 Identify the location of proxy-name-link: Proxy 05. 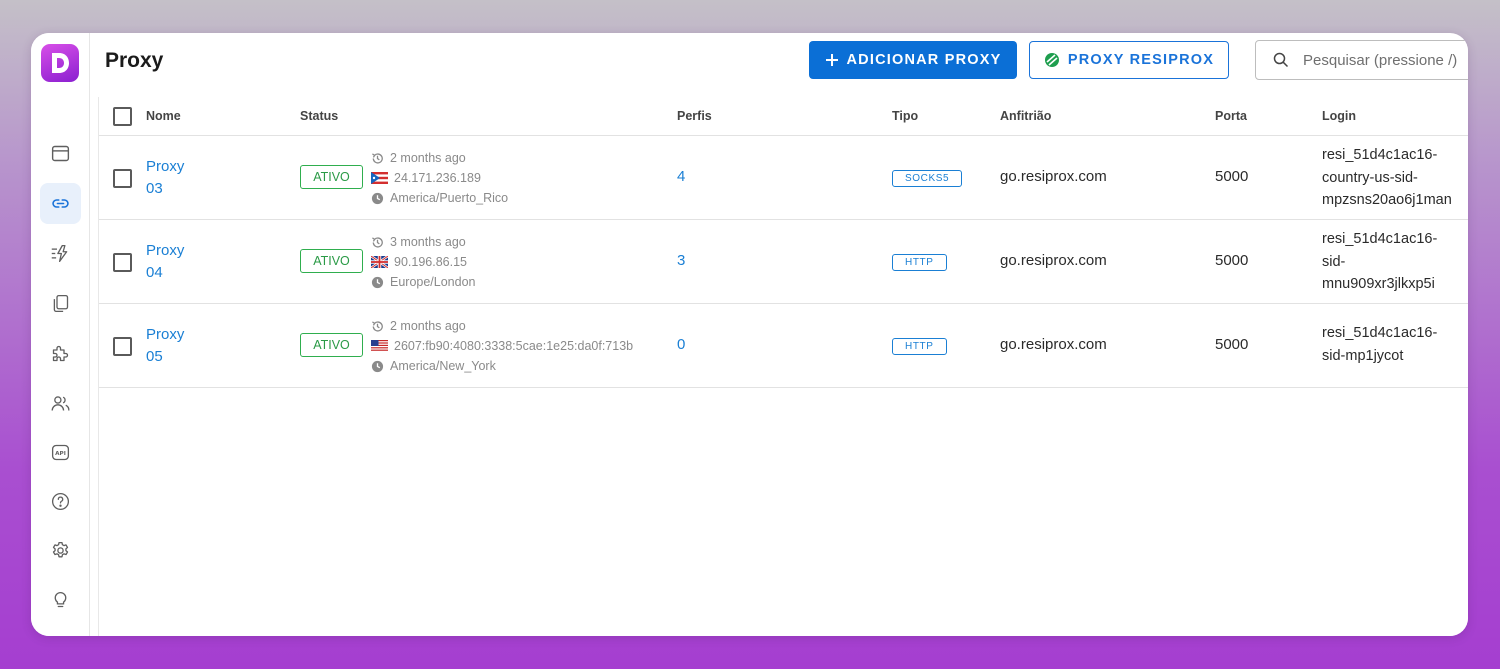
(176, 346).